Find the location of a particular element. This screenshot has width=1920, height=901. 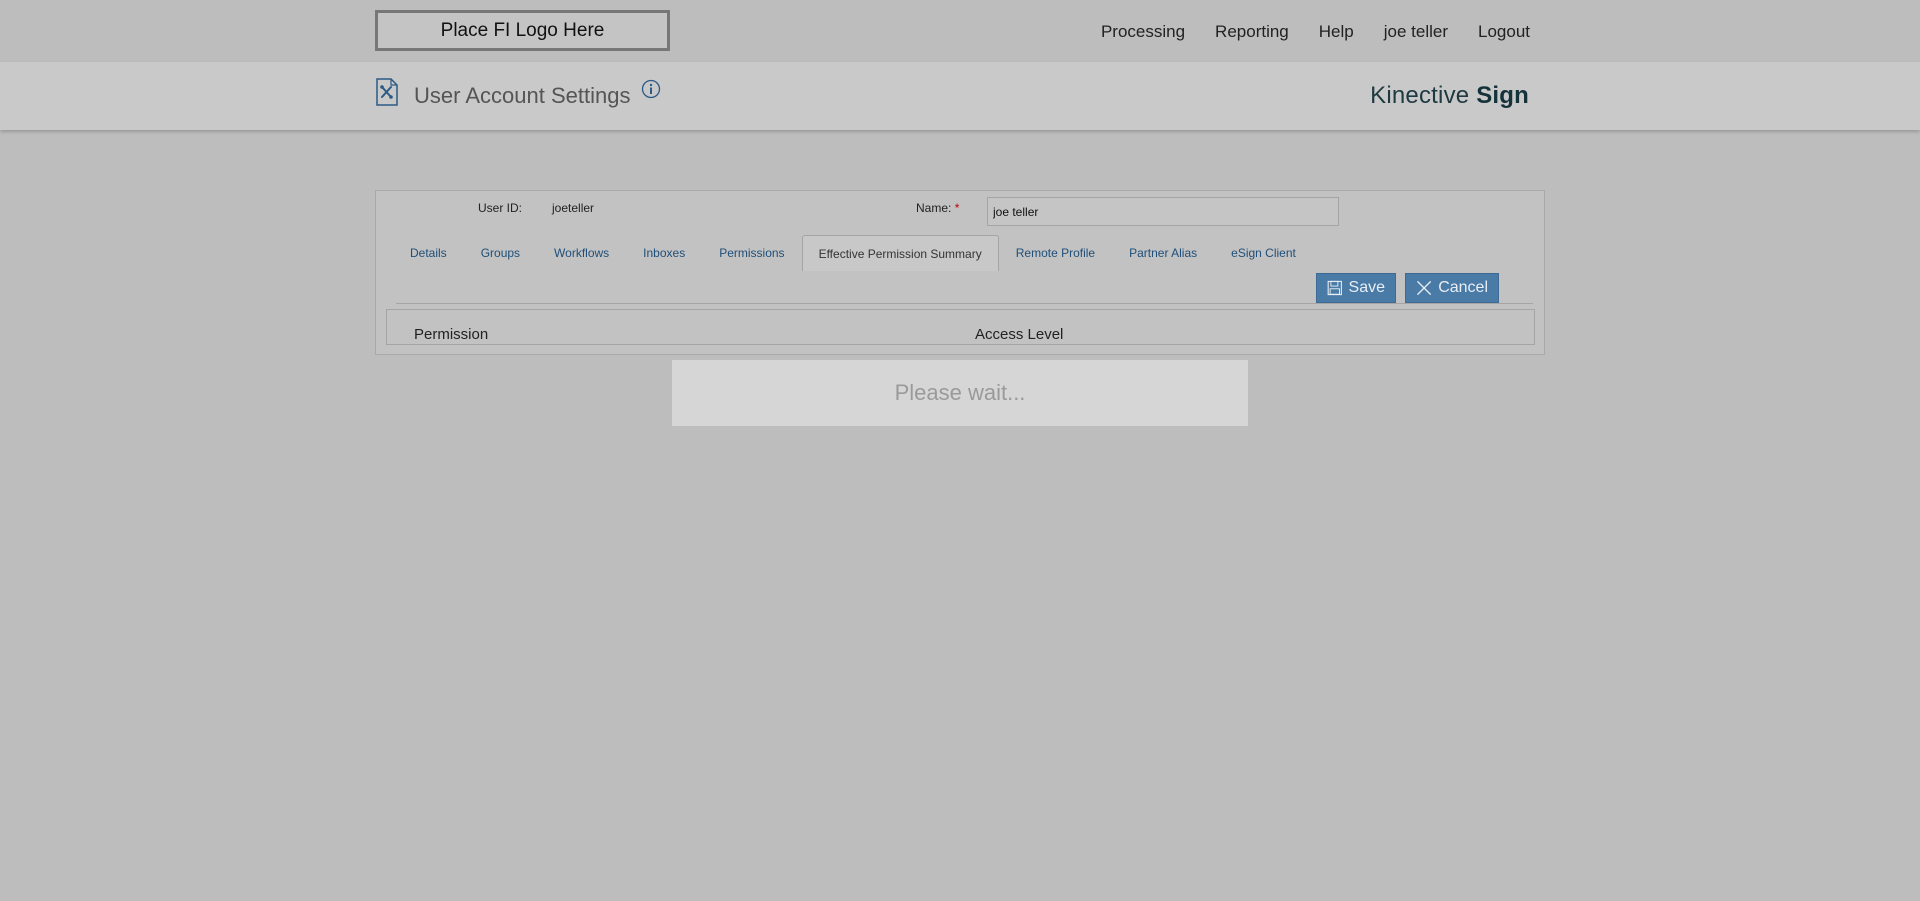

tab-partner-alias: Partner Alias is located at coordinates (1163, 258).